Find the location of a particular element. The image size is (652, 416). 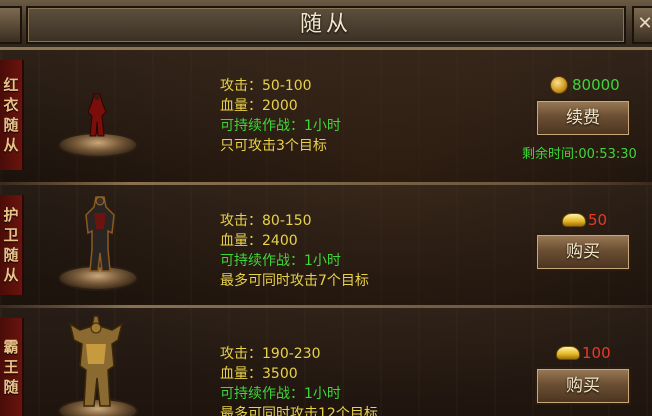

price-display: 50 is located at coordinates (584, 220).